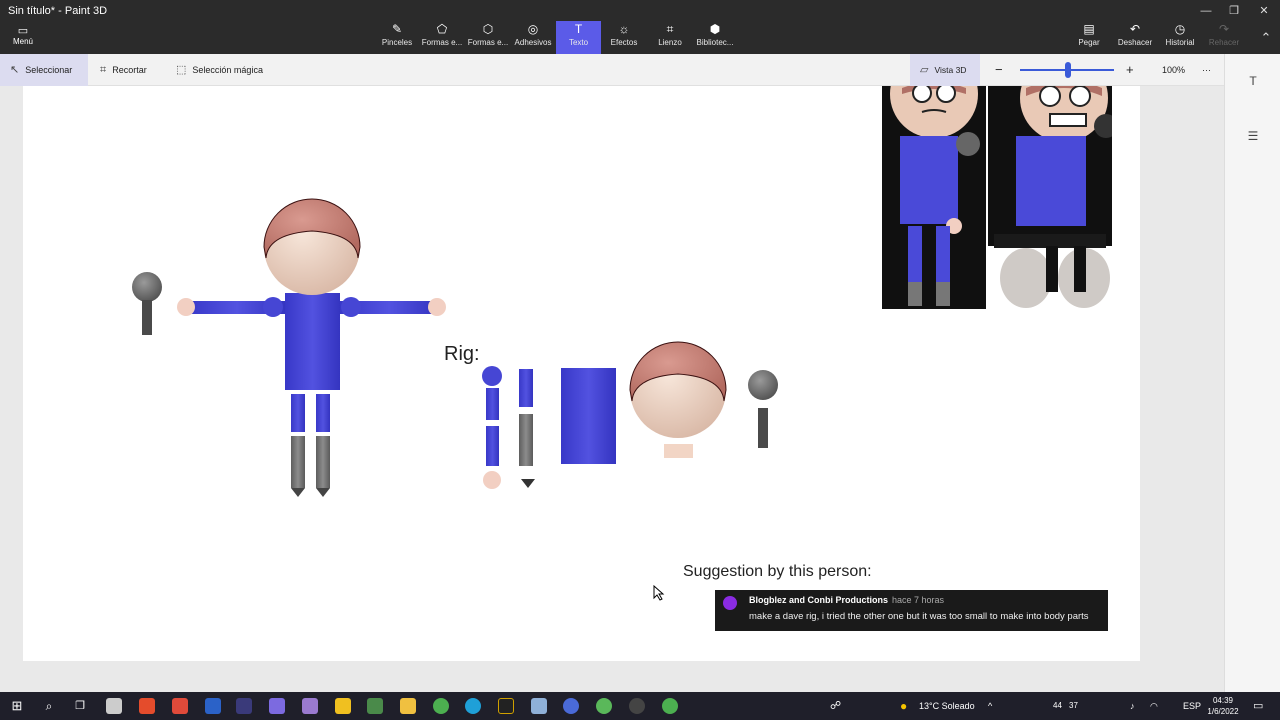 The image size is (1280, 720). I want to click on start-windows-icon: ⊞, so click(17, 706).